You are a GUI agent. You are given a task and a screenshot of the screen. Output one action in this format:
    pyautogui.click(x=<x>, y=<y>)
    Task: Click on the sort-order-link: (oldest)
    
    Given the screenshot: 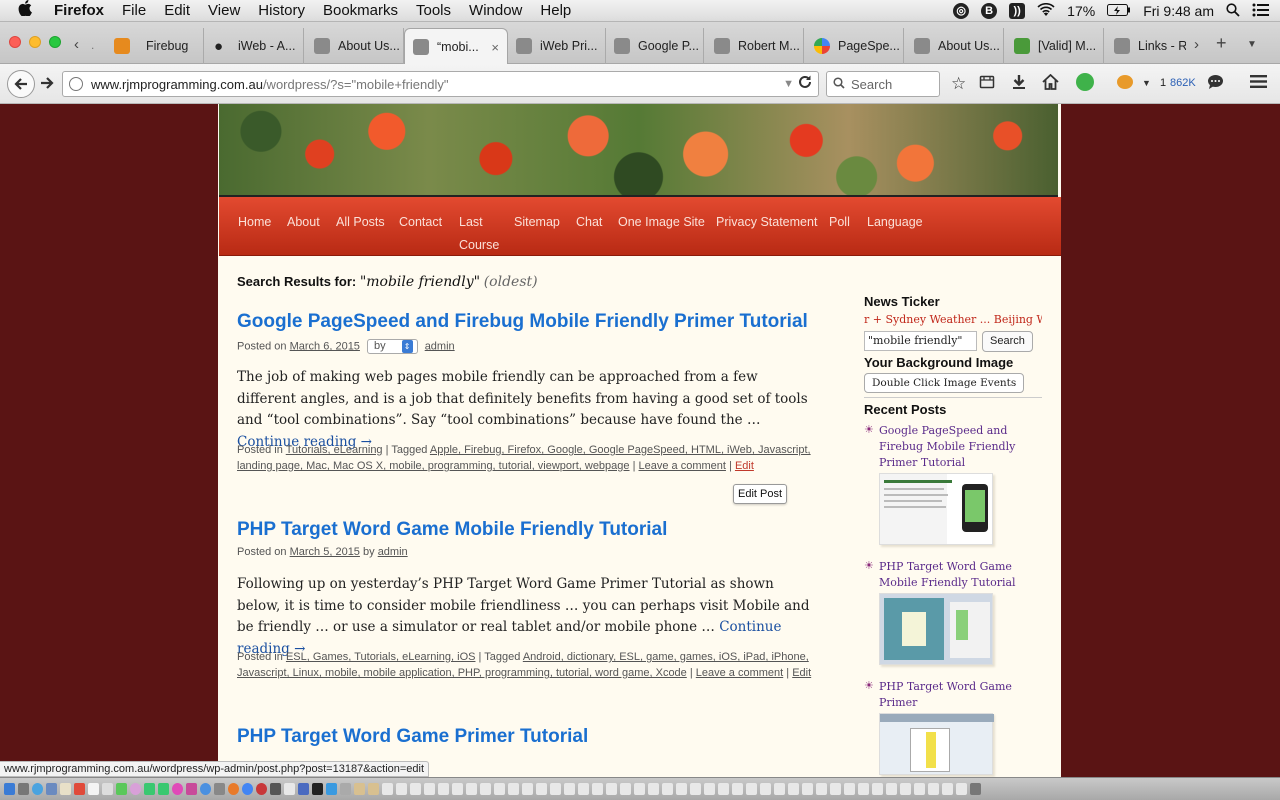 What is the action you would take?
    pyautogui.click(x=511, y=282)
    